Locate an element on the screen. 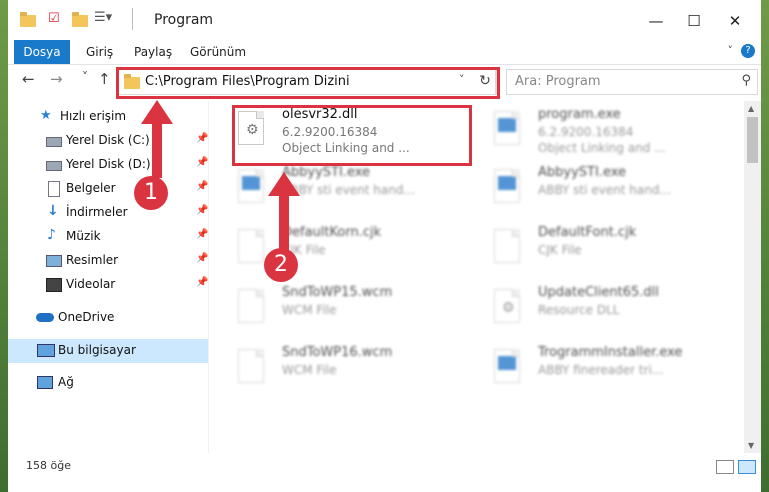  music-icon: ♪ is located at coordinates (51, 235).